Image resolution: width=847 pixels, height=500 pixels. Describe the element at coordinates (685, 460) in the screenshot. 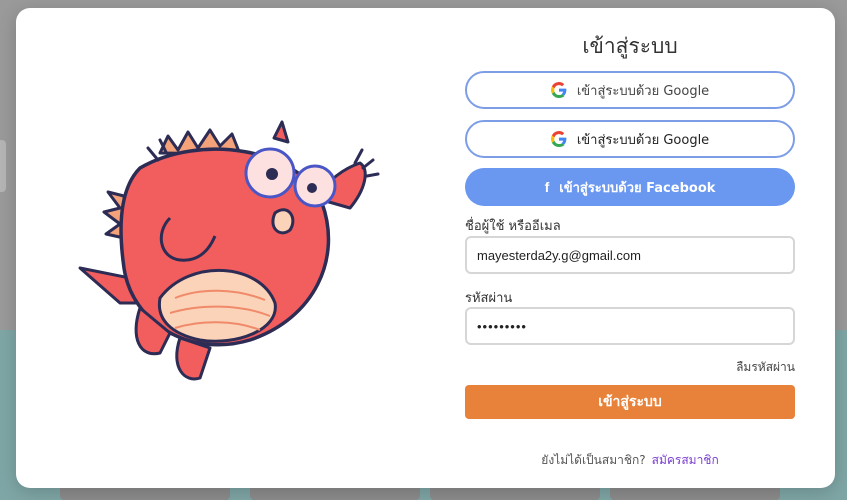

I see `signup-link: สมัครสมาชิก` at that location.